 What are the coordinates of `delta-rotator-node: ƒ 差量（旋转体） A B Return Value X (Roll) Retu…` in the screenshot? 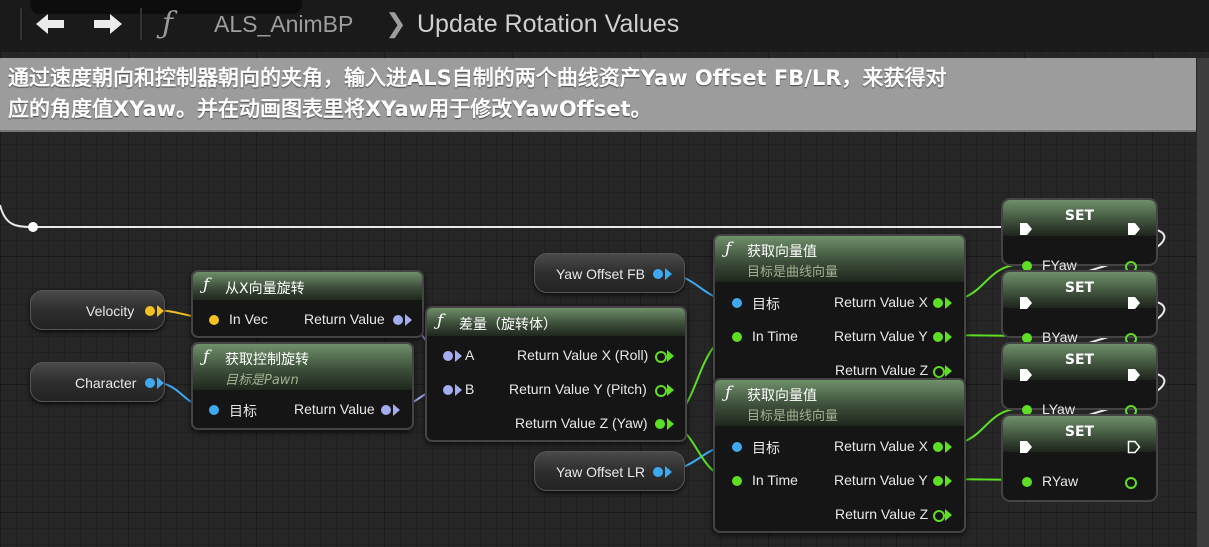 It's located at (556, 374).